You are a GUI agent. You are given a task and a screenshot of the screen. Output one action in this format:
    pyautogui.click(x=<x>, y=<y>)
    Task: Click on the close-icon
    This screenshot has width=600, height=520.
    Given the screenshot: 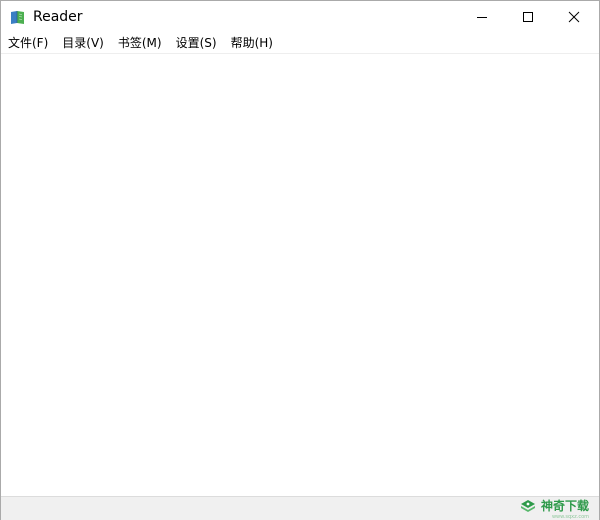 What is the action you would take?
    pyautogui.click(x=574, y=16)
    